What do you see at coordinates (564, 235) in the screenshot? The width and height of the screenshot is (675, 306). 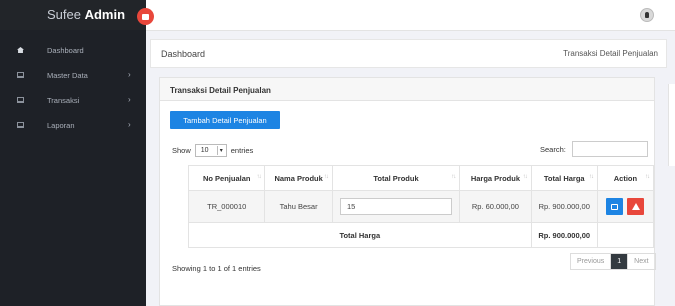 I see `total-harga-value: Rp. 900.000,00` at bounding box center [564, 235].